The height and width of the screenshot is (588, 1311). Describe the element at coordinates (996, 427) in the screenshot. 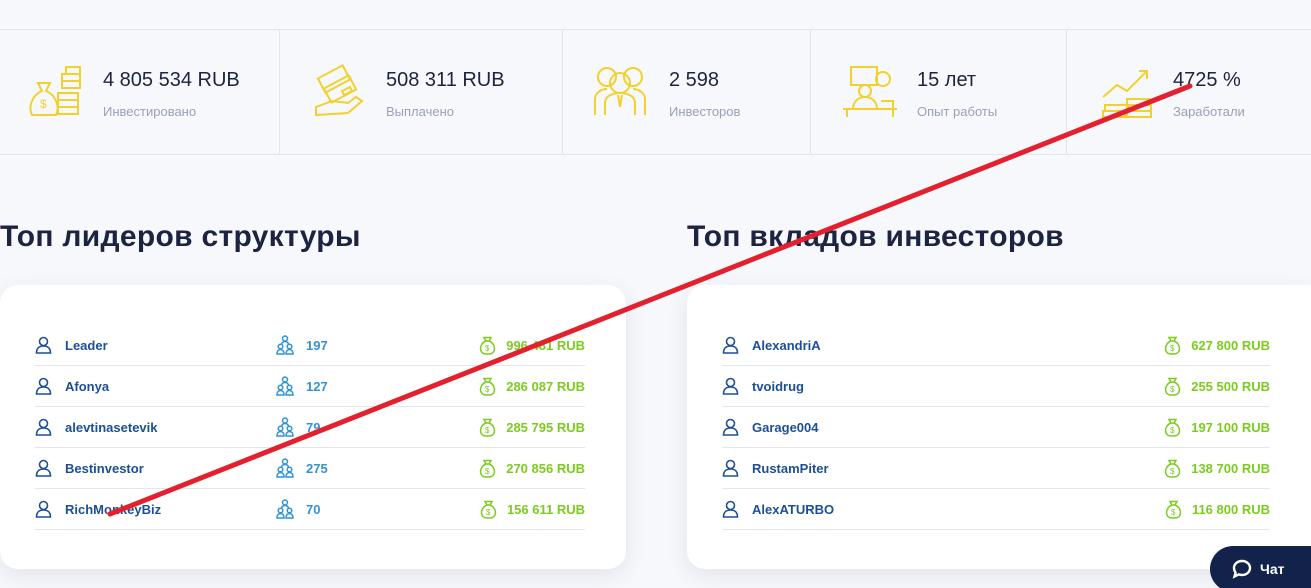

I see `table-row: Garage004 $197 100 RUB` at that location.